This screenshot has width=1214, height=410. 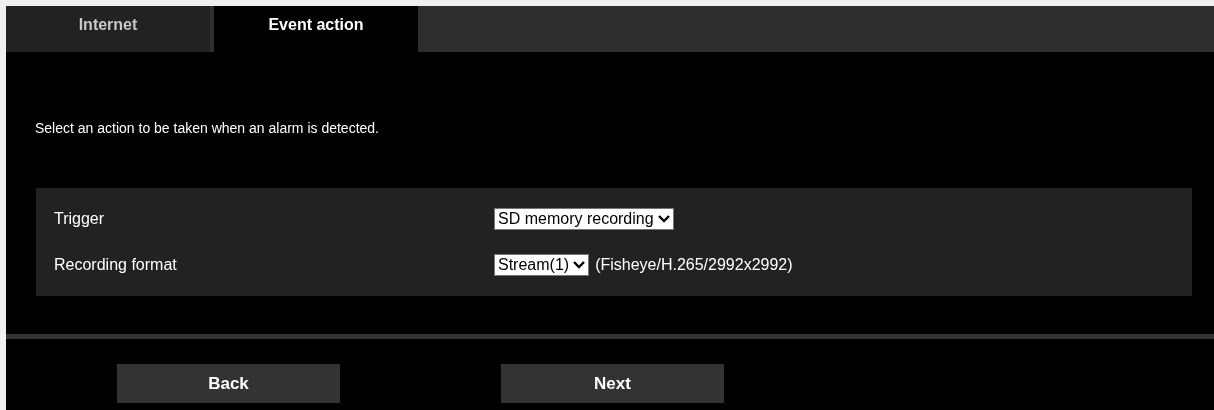 What do you see at coordinates (316, 29) in the screenshot?
I see `tab: Event action` at bounding box center [316, 29].